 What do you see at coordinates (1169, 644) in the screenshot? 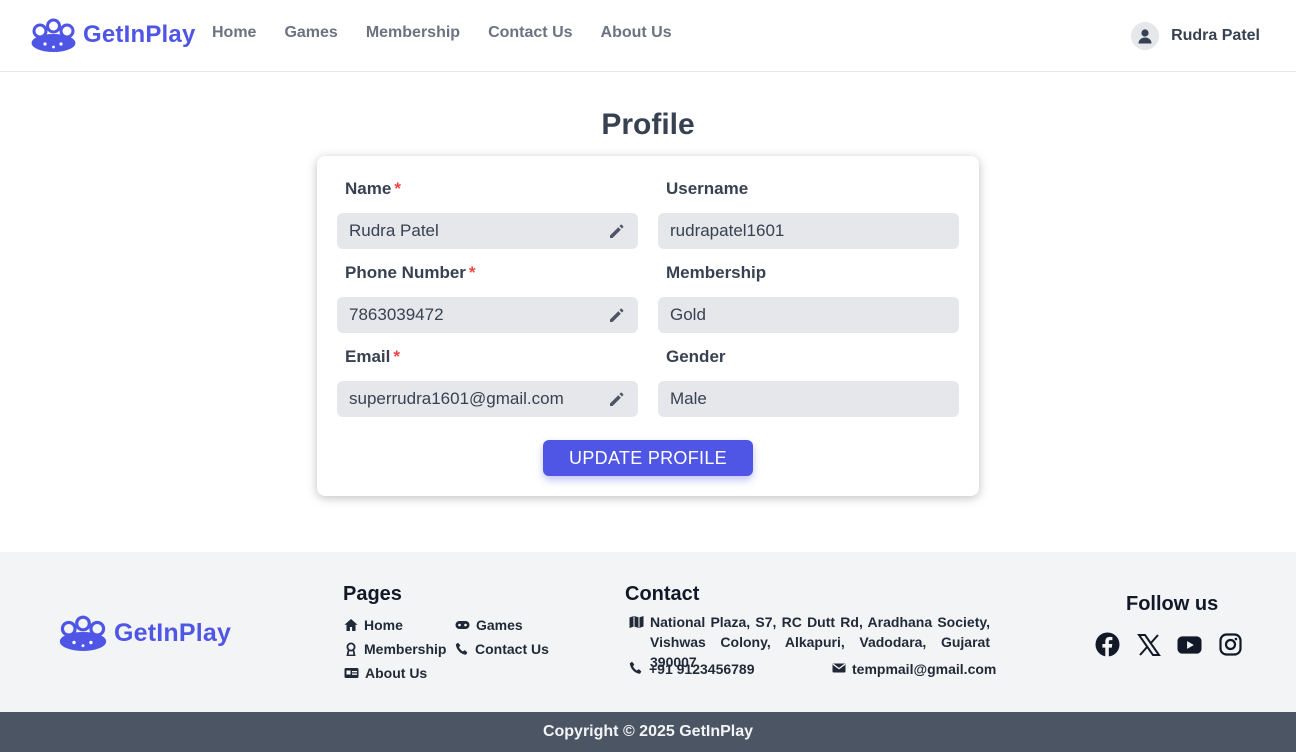
I see `social-links` at bounding box center [1169, 644].